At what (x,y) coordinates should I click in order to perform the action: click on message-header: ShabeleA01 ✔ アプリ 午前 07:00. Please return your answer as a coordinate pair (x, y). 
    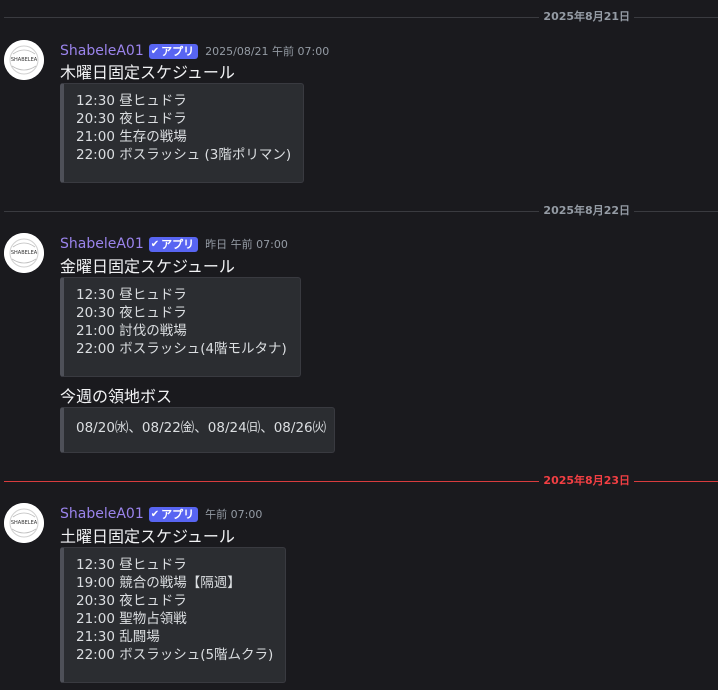
    Looking at the image, I should click on (161, 514).